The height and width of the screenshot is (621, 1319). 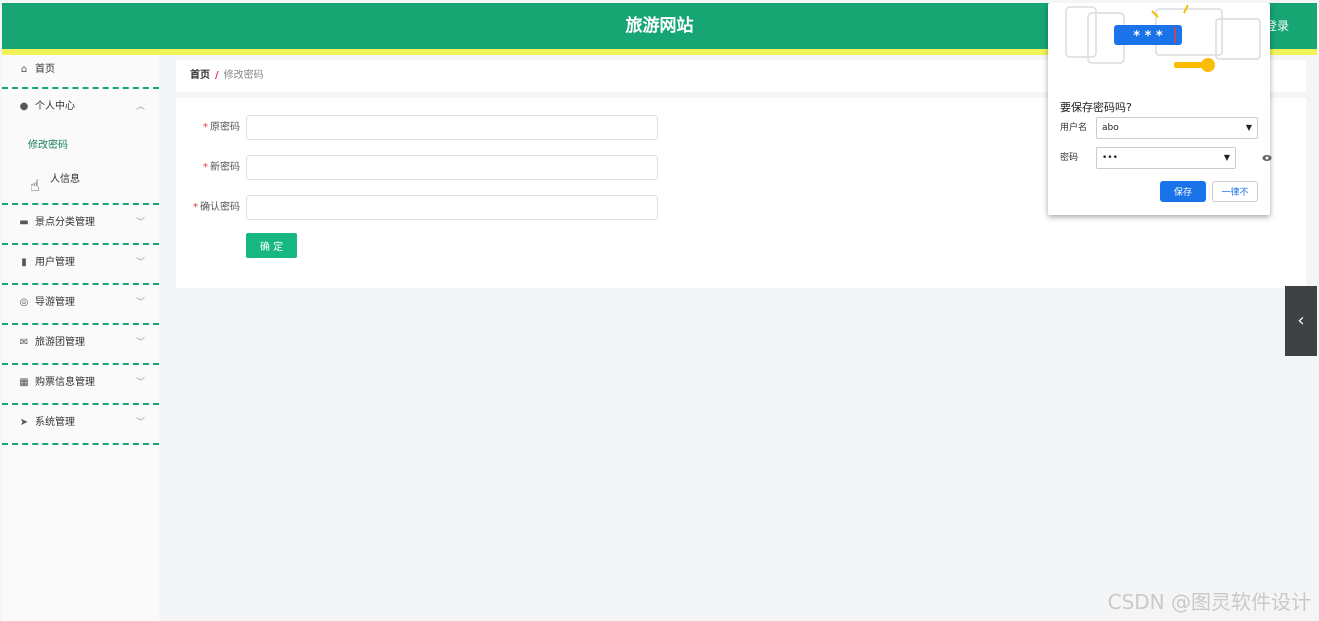 I want to click on user-icon: ●, so click(x=24, y=106).